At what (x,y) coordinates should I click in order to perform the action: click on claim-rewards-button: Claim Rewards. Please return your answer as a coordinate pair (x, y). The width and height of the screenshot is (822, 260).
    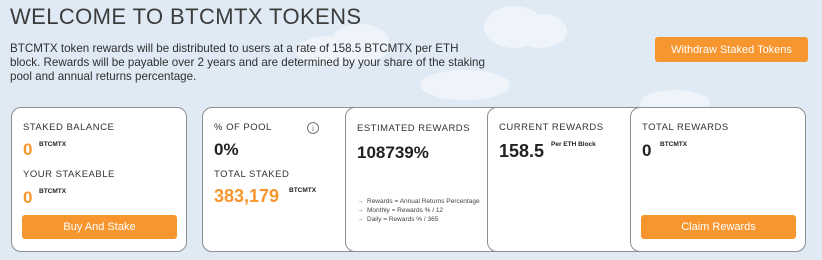
    Looking at the image, I should click on (718, 227).